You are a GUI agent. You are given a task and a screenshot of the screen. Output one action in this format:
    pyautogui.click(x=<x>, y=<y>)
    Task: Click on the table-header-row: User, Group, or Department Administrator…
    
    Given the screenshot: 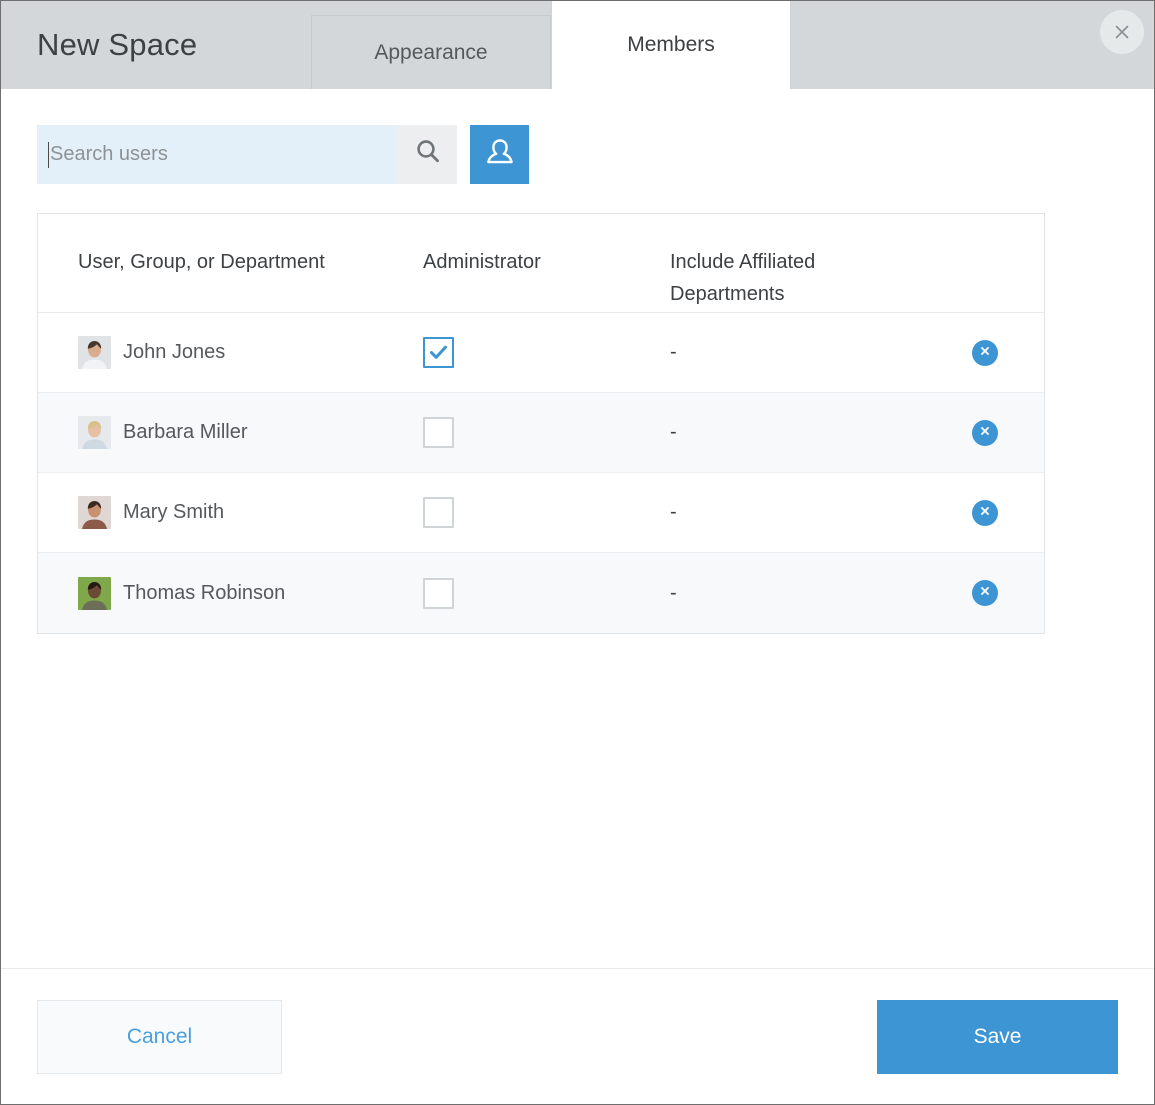 What is the action you would take?
    pyautogui.click(x=541, y=263)
    